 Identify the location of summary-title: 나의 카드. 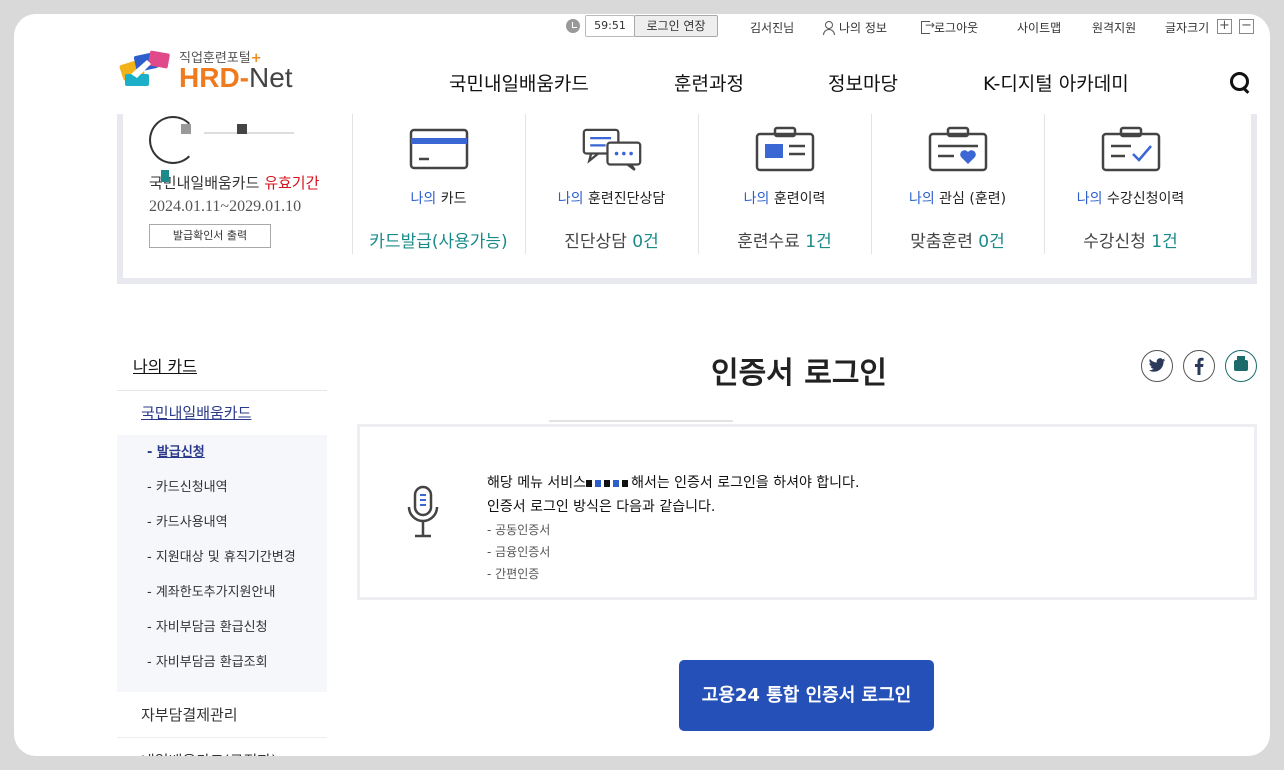
(438, 198).